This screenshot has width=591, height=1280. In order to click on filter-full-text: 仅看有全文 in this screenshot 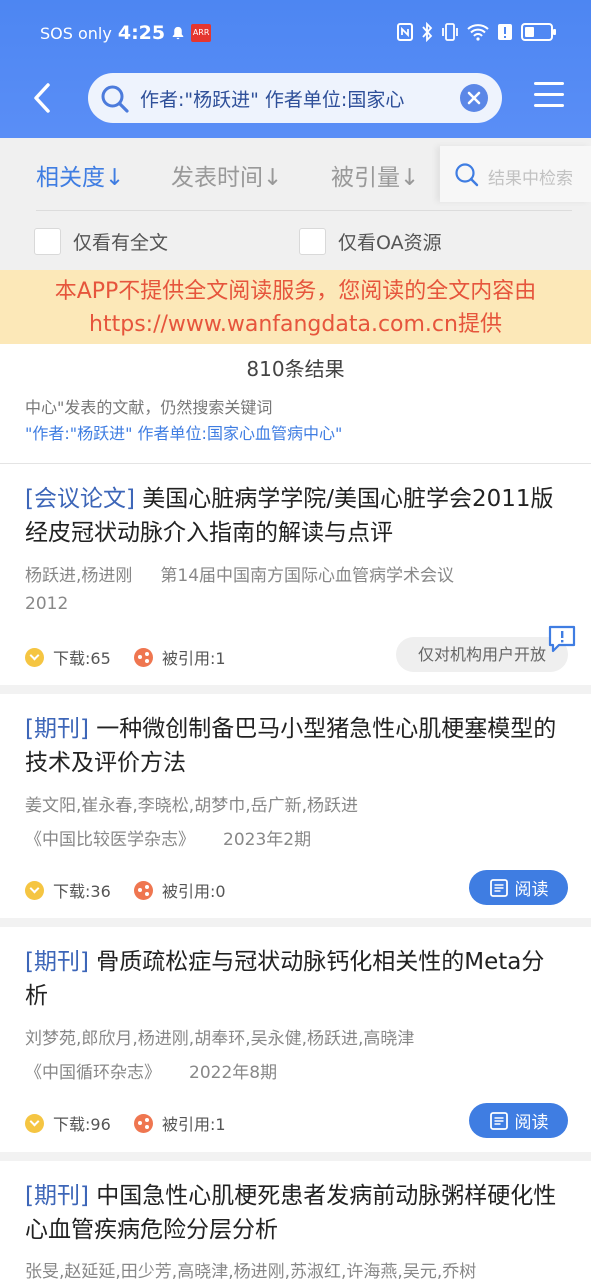, I will do `click(101, 241)`.